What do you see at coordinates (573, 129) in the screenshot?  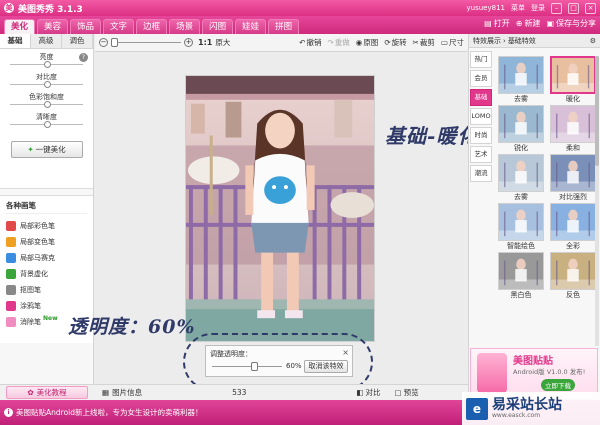 I see `effect-tile: 柔和` at bounding box center [573, 129].